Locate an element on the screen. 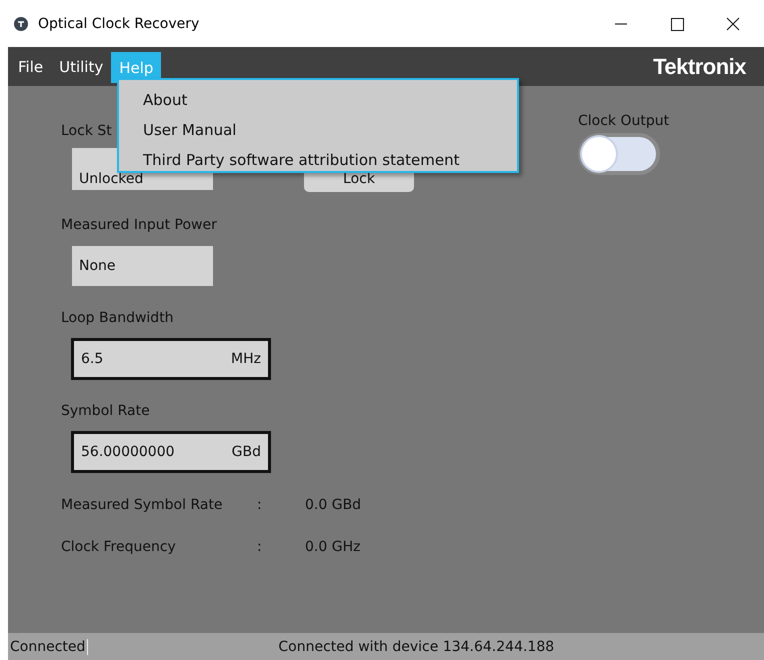 This screenshot has height=660, width=764. reading-label: Measured Symbol Rate is located at coordinates (142, 505).